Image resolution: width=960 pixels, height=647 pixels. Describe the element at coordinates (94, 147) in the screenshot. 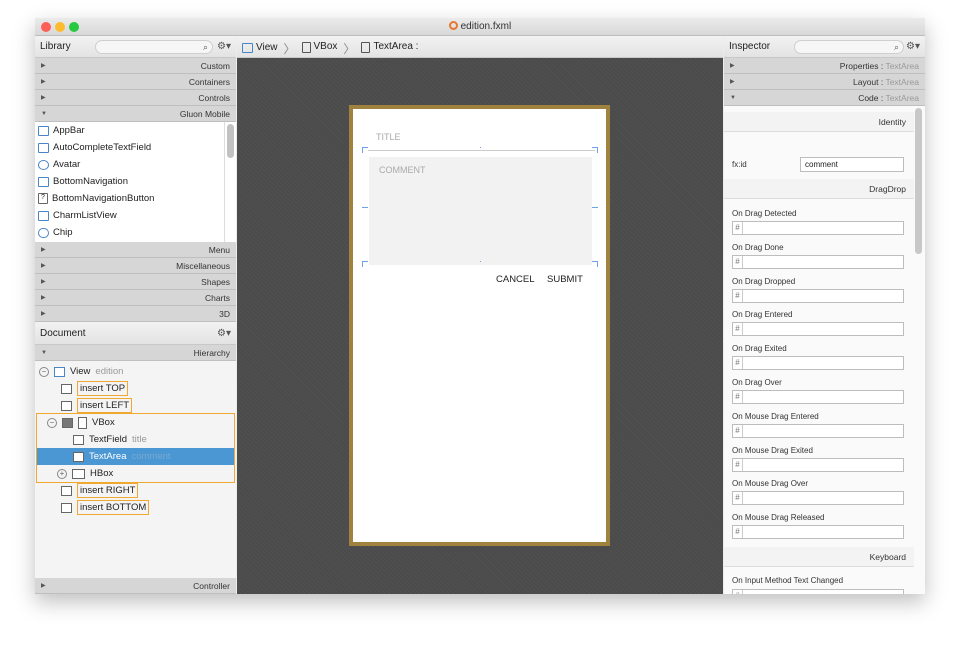

I see `library-item: AutoCompleteTextField` at that location.